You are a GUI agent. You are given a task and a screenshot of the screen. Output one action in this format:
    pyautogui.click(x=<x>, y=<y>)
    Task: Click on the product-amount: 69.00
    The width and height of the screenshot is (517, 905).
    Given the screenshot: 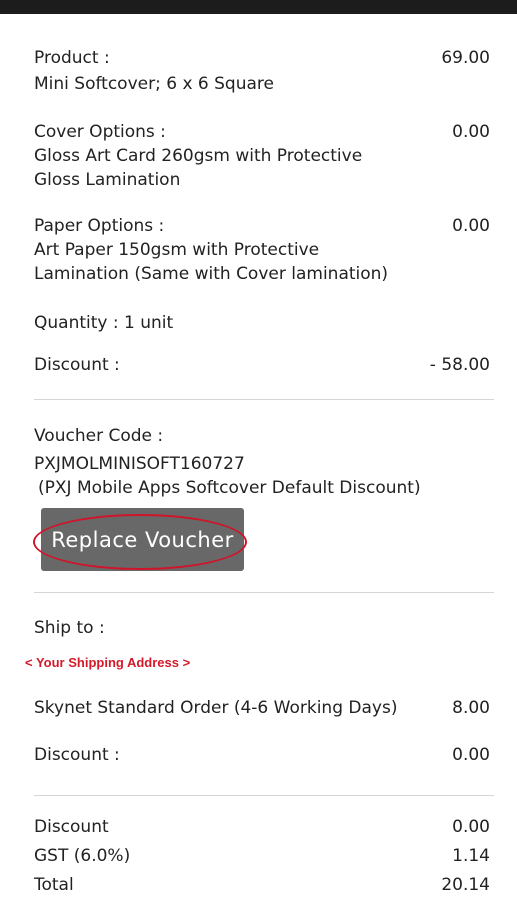 What is the action you would take?
    pyautogui.click(x=465, y=58)
    